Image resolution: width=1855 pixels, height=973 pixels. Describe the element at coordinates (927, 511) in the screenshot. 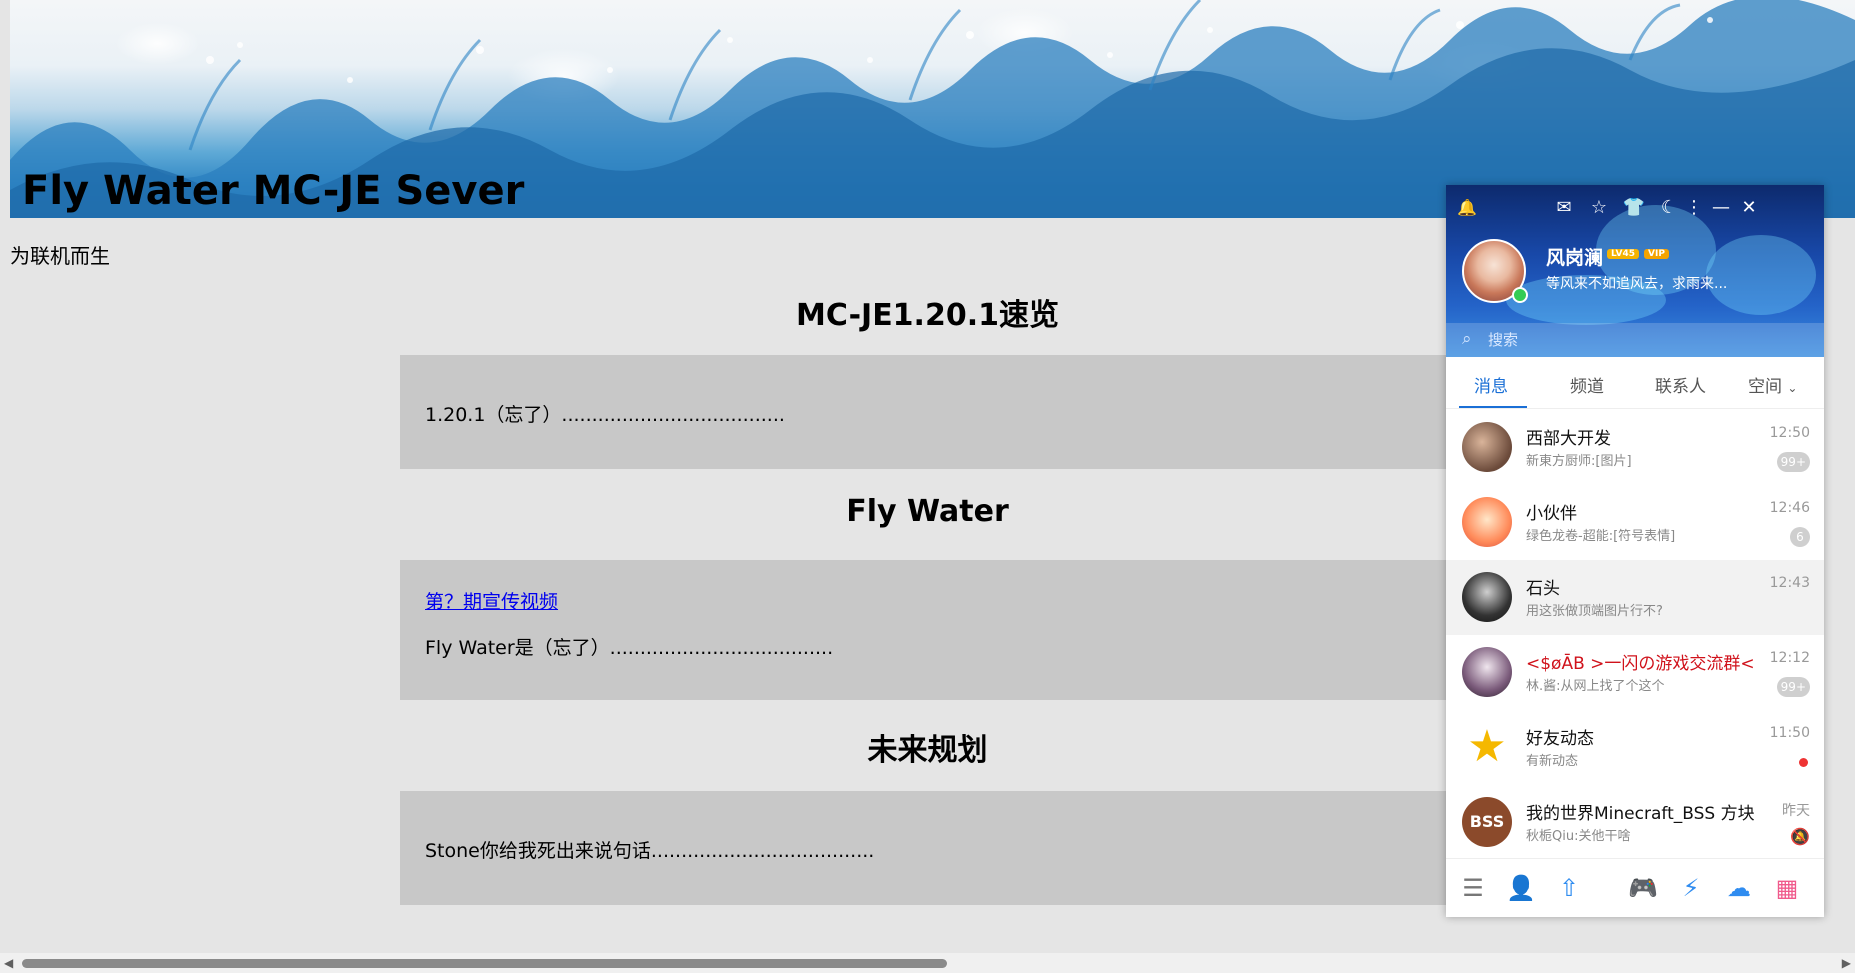

I see `section-title-flywater: Fly Water` at that location.